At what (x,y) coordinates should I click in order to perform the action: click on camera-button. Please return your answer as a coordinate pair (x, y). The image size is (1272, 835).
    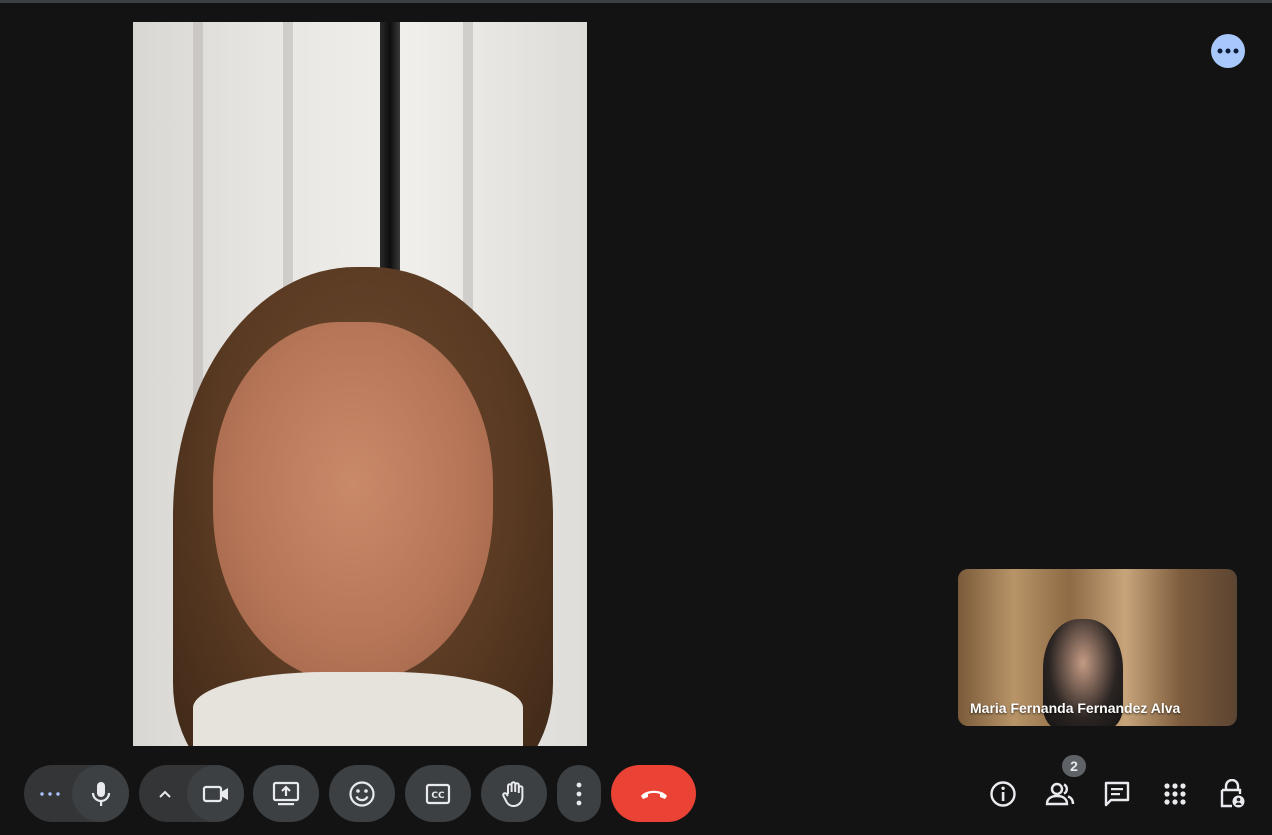
    Looking at the image, I should click on (215, 793).